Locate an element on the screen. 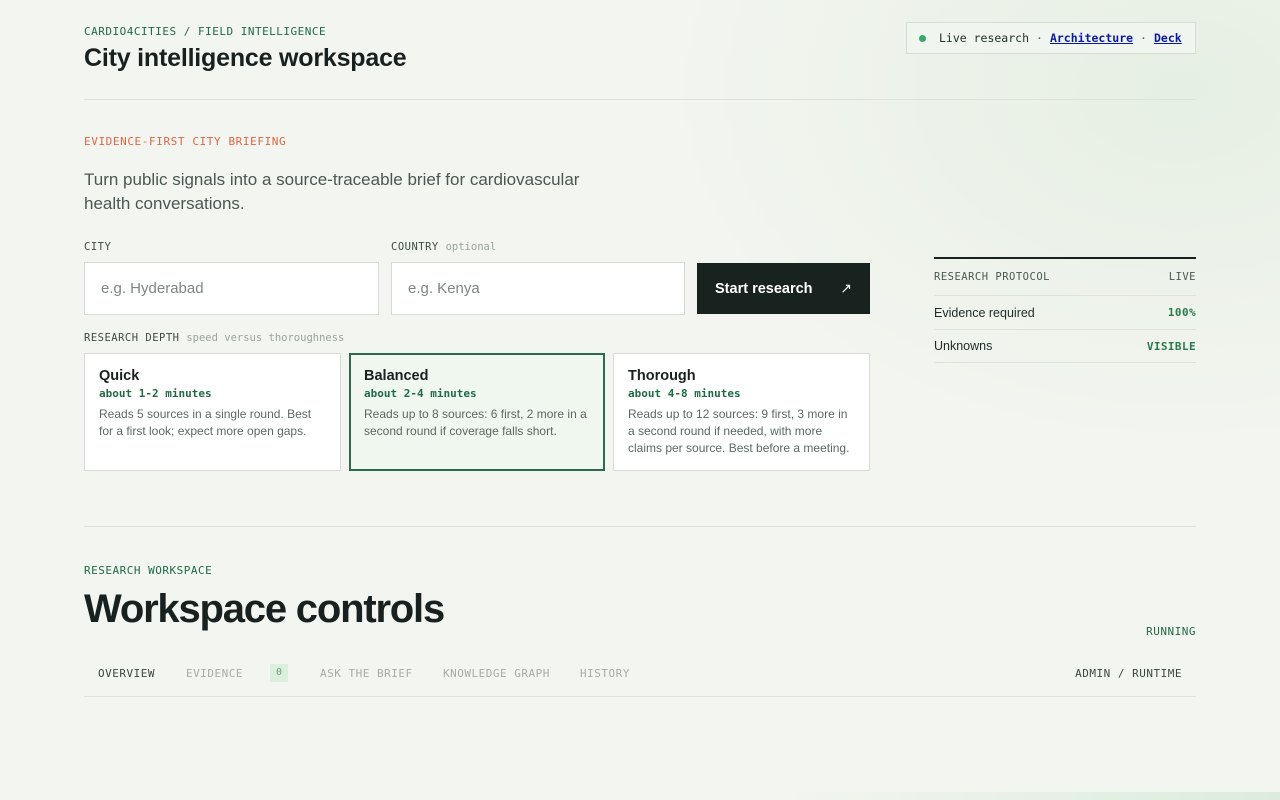 Image resolution: width=1280 pixels, height=800 pixels. protocol-row-label: Evidence required is located at coordinates (984, 312).